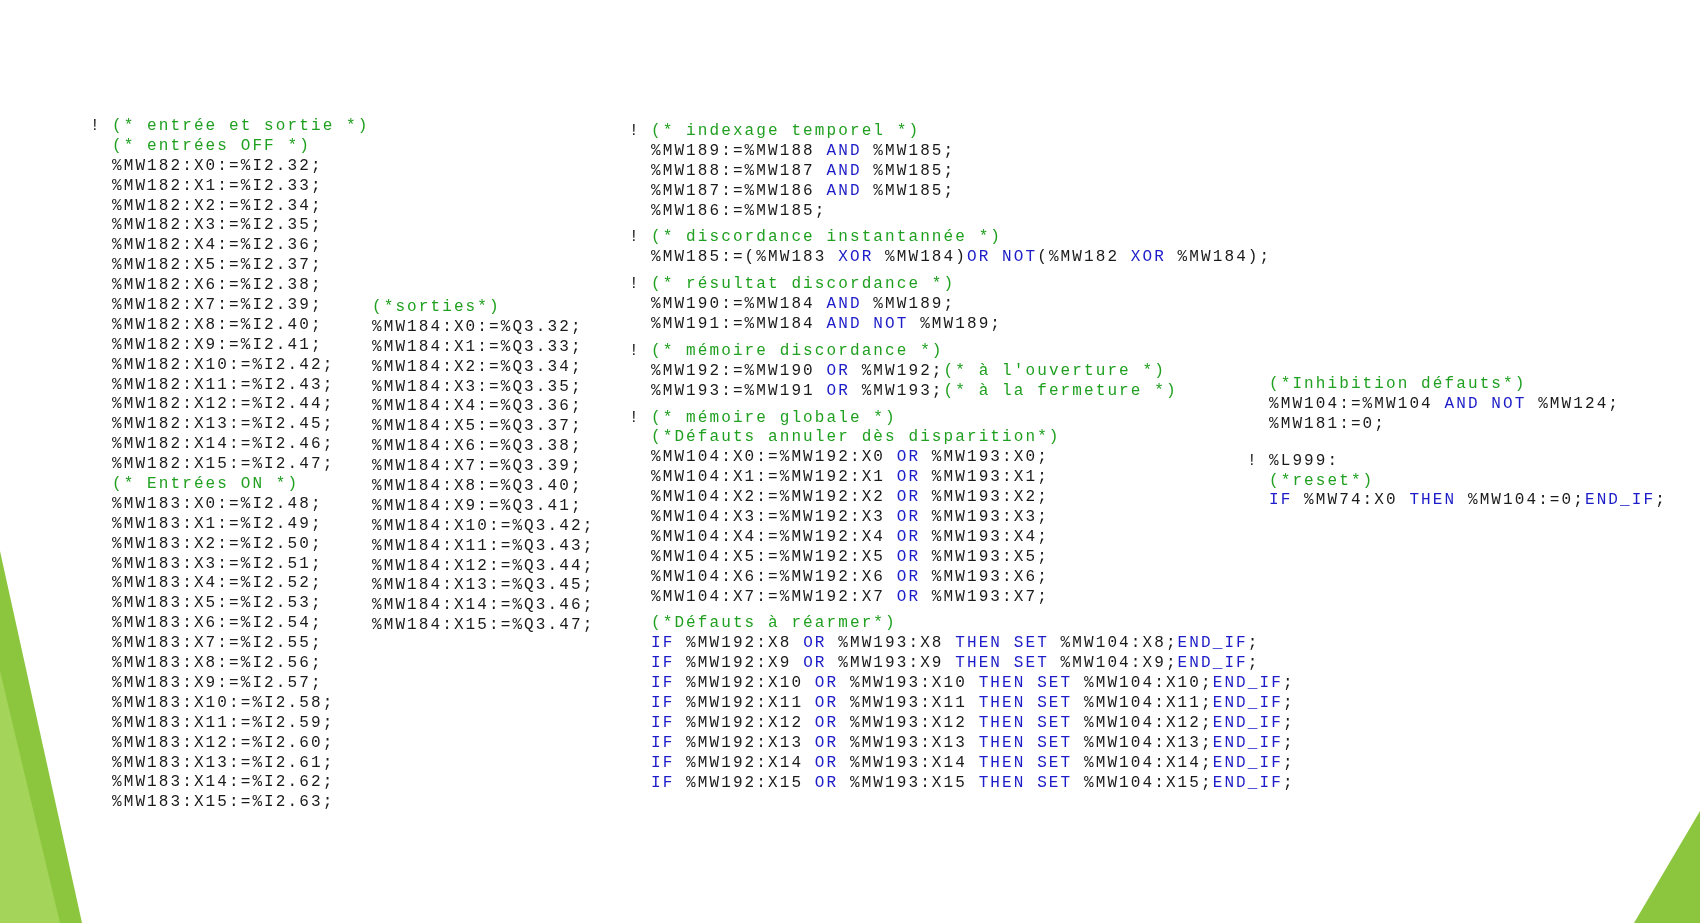  Describe the element at coordinates (223, 703) in the screenshot. I see `code-line: %MW183:X10:=%I2.58;` at that location.